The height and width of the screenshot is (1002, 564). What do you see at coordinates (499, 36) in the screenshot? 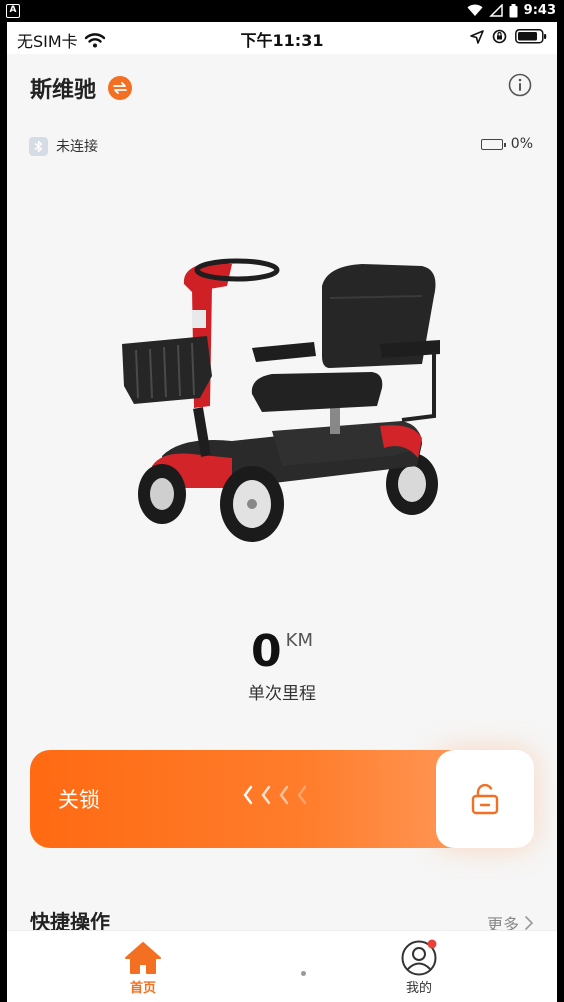
I see `rotation-lock-icon` at bounding box center [499, 36].